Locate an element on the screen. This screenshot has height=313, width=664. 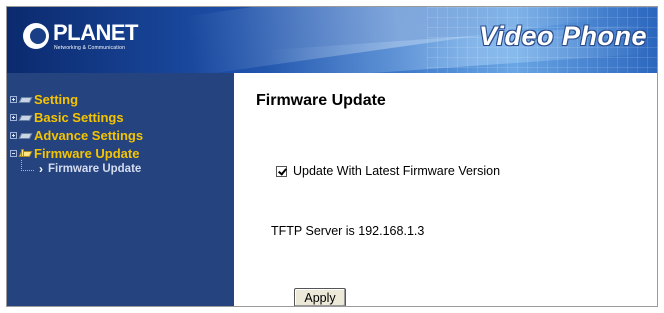
sidebar-item-label: Advance Settings is located at coordinates (89, 135).